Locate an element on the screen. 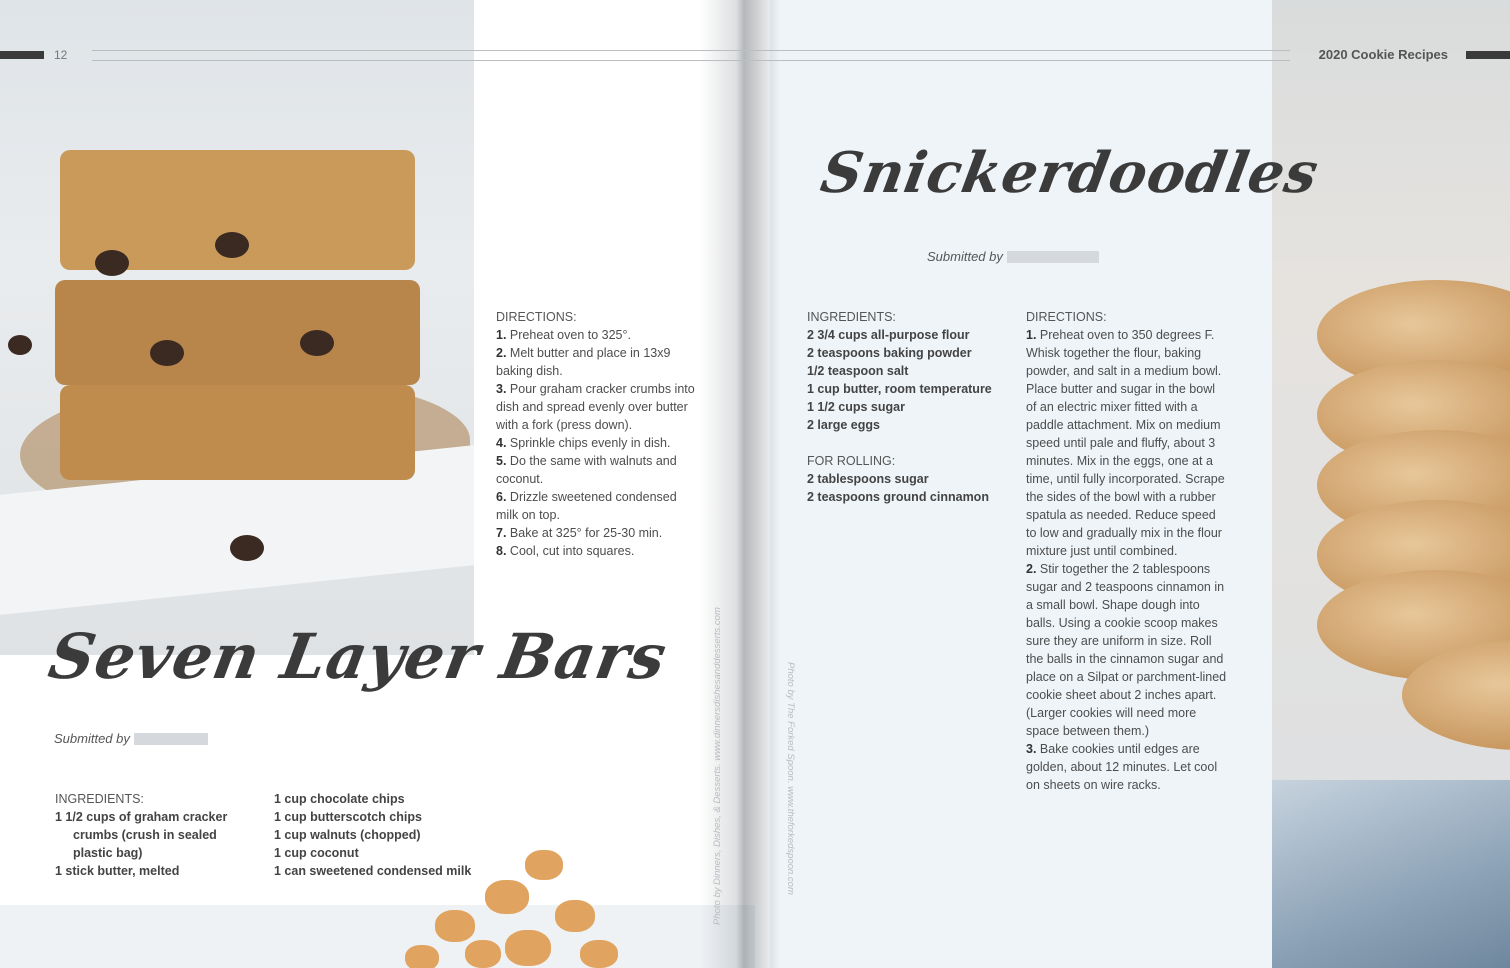 The image size is (1510, 968). ingredient-item: 2 large eggs is located at coordinates (843, 425).